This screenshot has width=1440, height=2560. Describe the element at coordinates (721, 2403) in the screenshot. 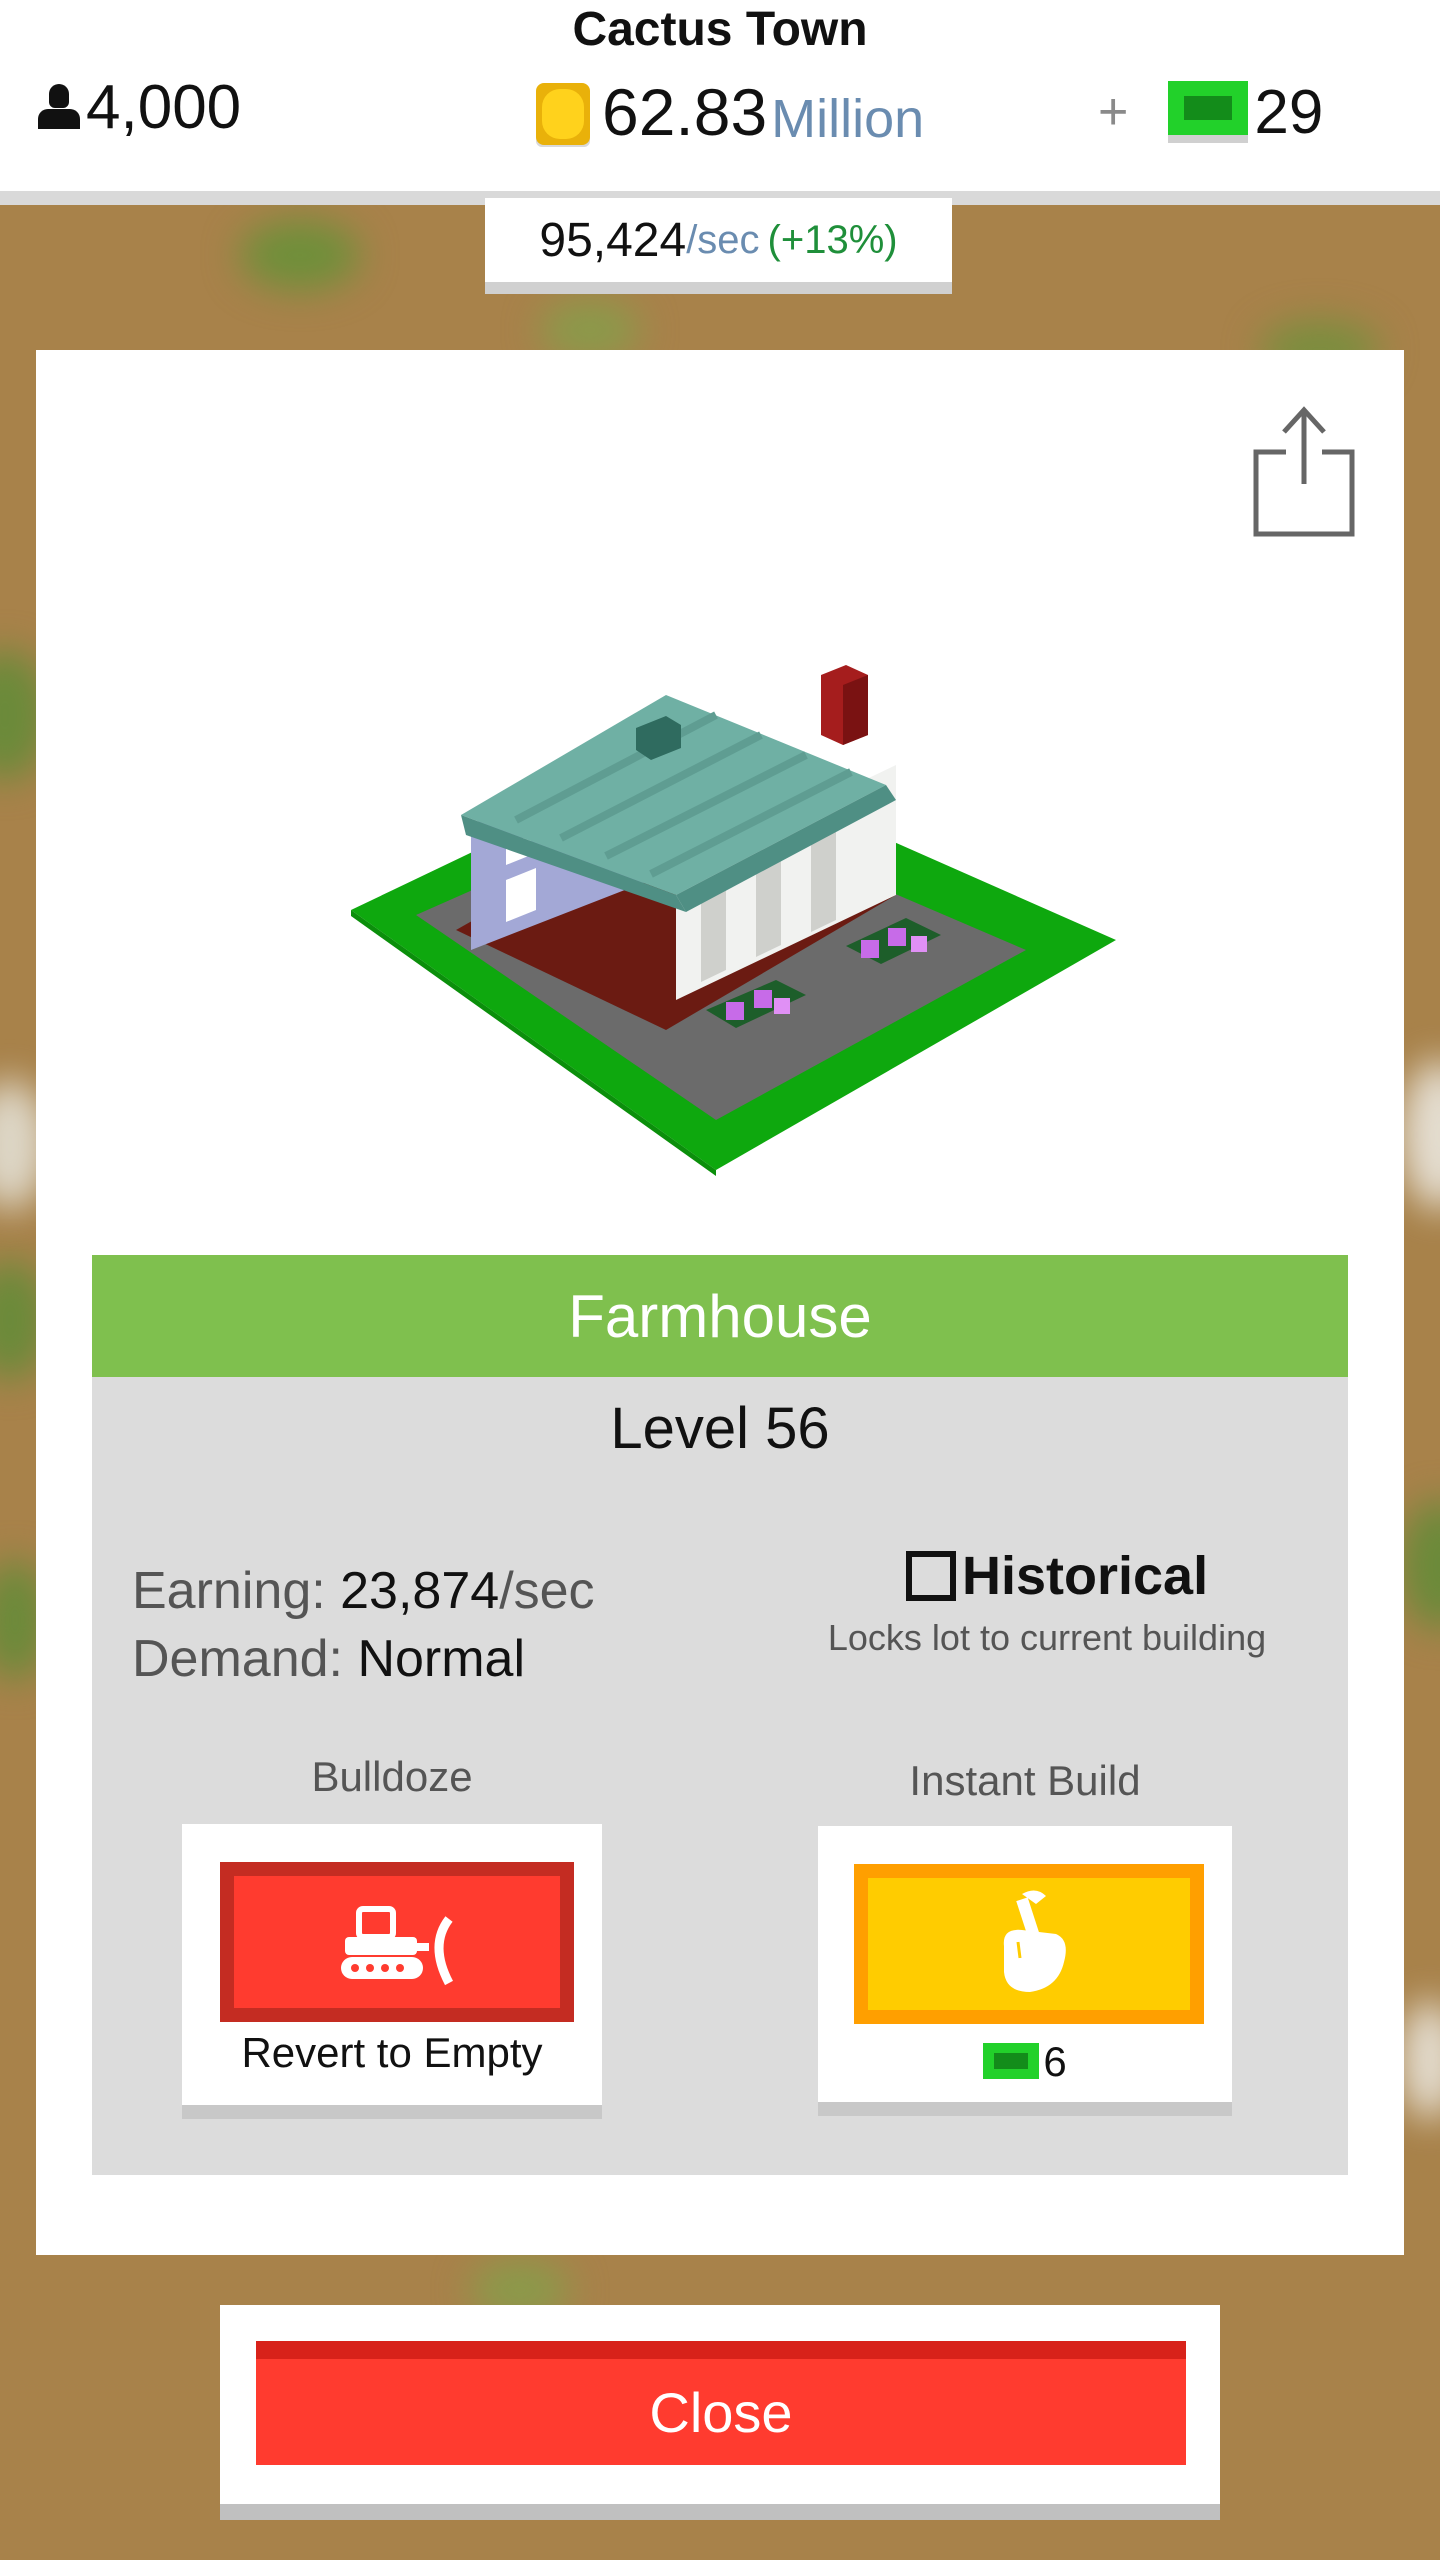

I see `close-button: Close` at that location.